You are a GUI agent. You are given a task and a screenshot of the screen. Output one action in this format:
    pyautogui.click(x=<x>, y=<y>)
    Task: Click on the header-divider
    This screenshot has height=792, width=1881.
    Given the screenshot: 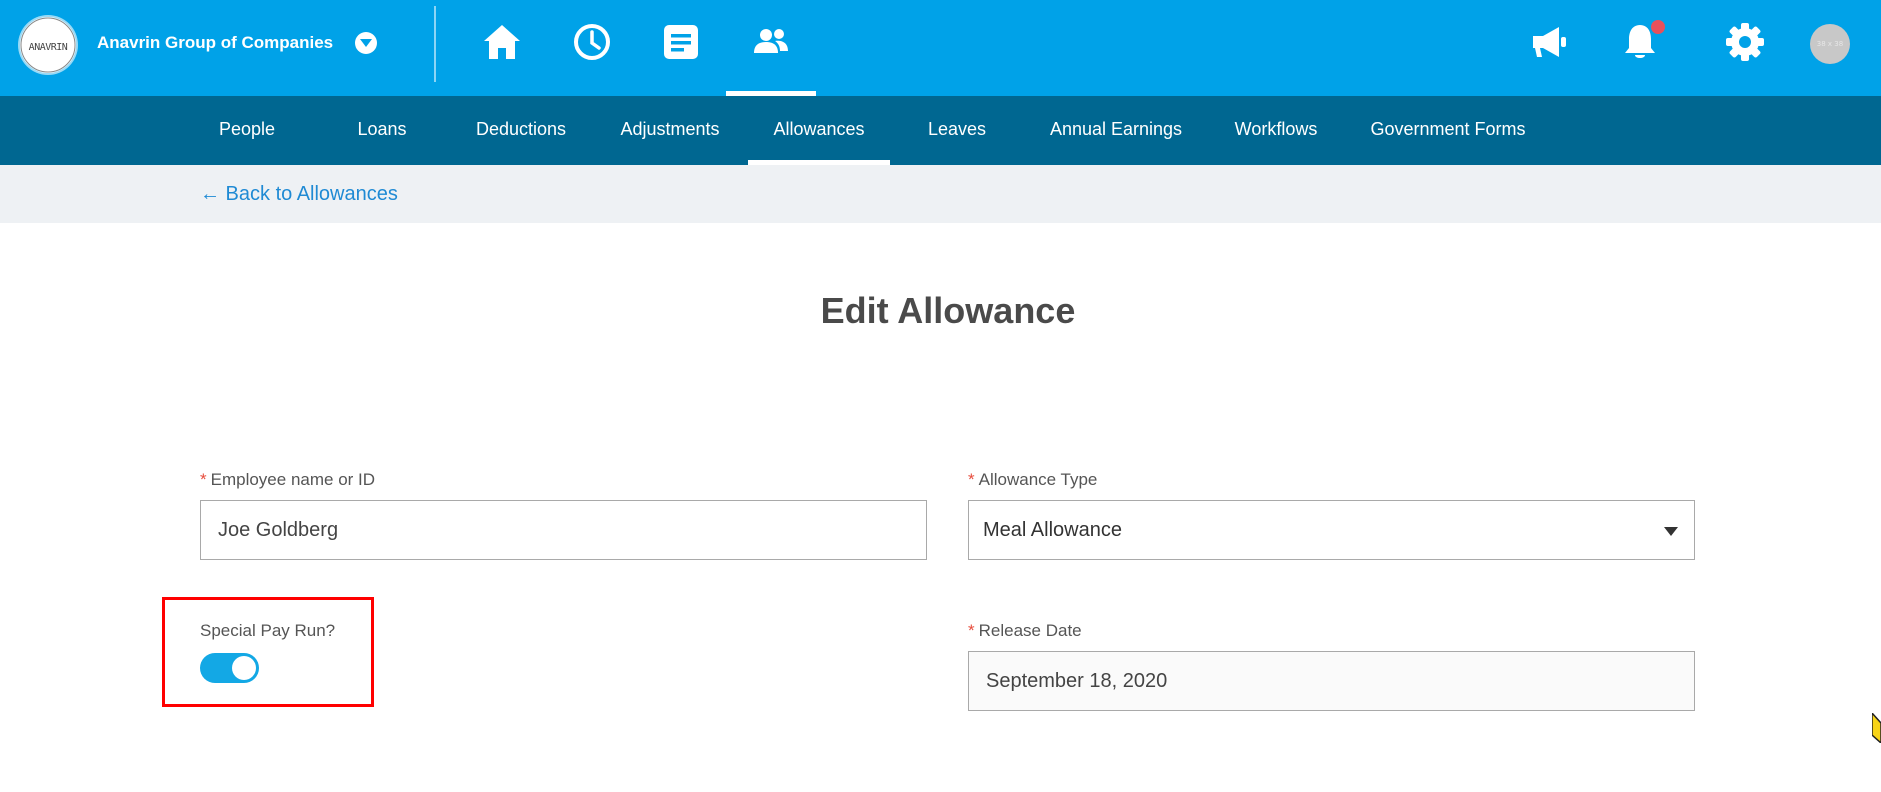 What is the action you would take?
    pyautogui.click(x=435, y=44)
    